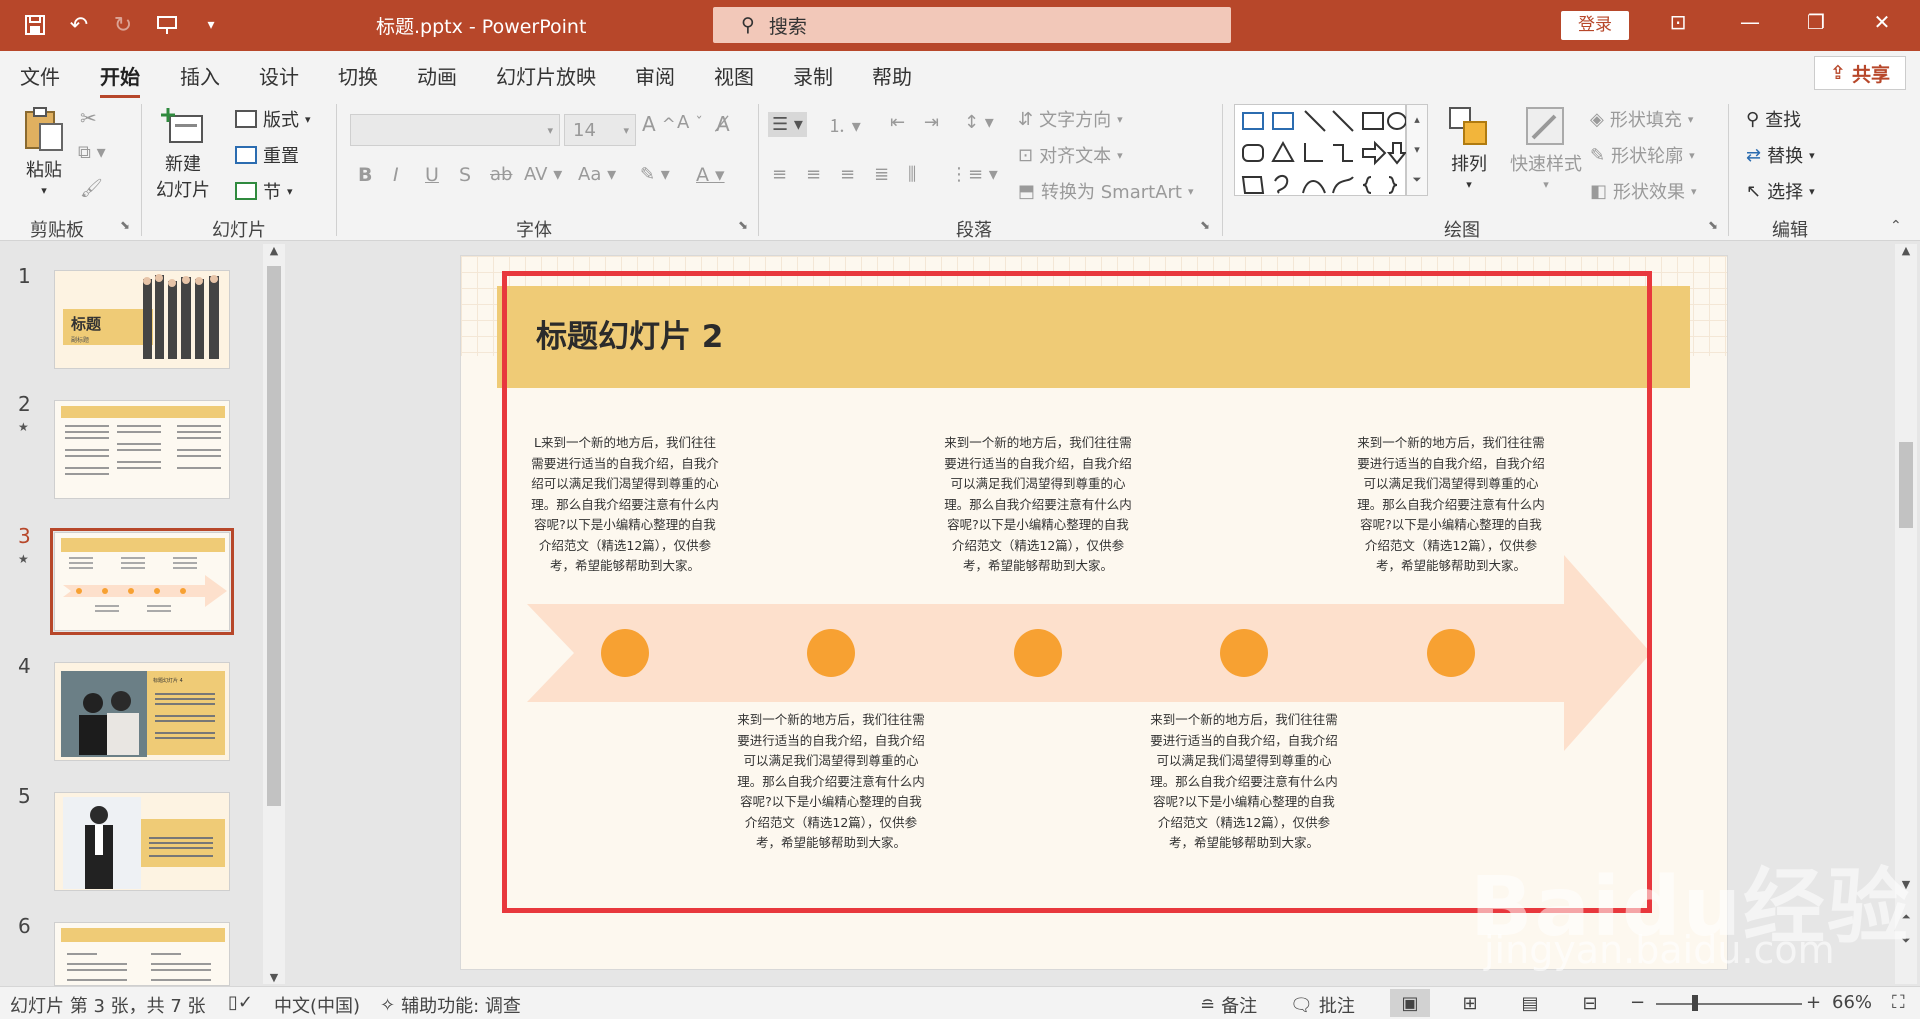 The height and width of the screenshot is (1019, 1920). I want to click on search-box: ⚲ 搜索, so click(972, 25).